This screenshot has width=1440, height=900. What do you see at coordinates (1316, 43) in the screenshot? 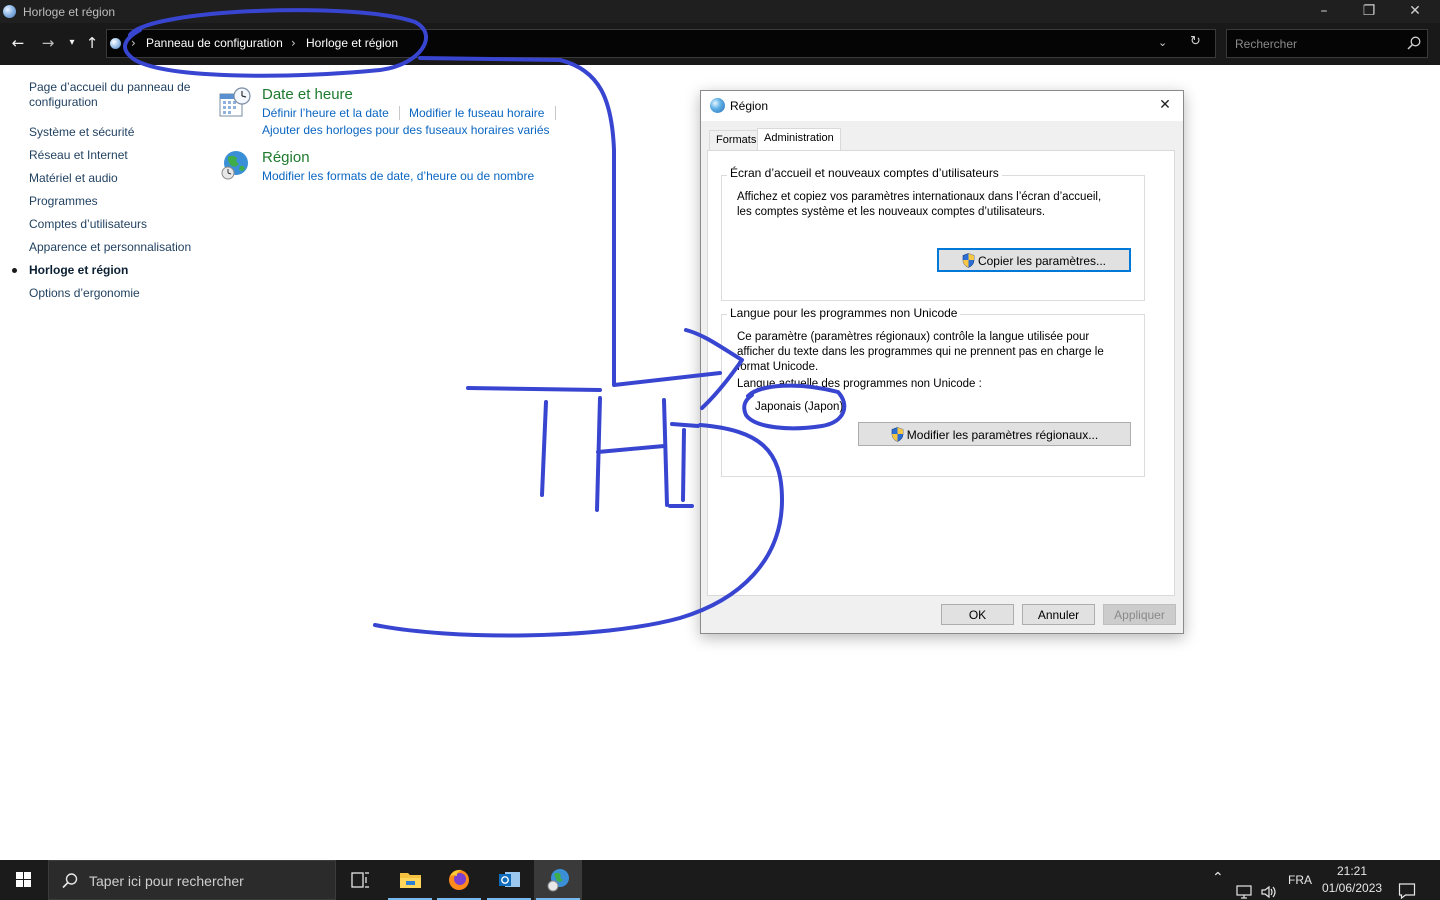
I see `search-input` at bounding box center [1316, 43].